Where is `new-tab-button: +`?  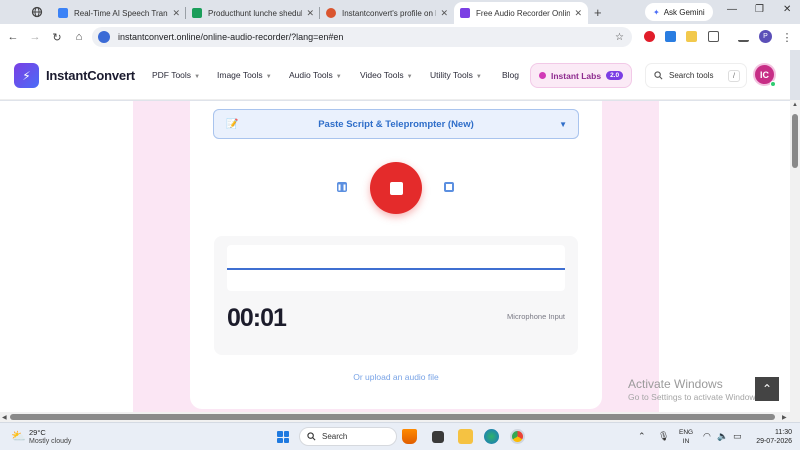 new-tab-button: + is located at coordinates (598, 12).